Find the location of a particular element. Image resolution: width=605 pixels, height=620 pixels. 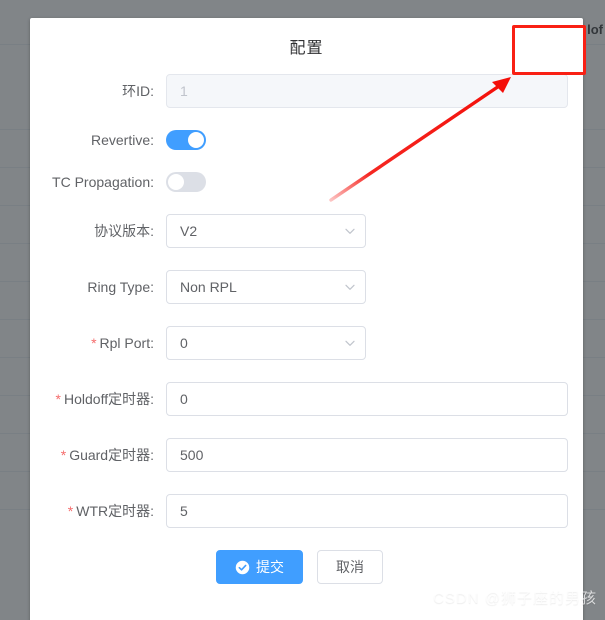

rpl-port-select: 0 is located at coordinates (266, 343).